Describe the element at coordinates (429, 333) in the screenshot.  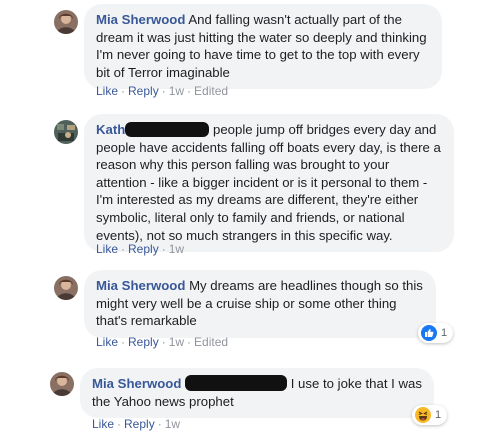
I see `like-icon` at that location.